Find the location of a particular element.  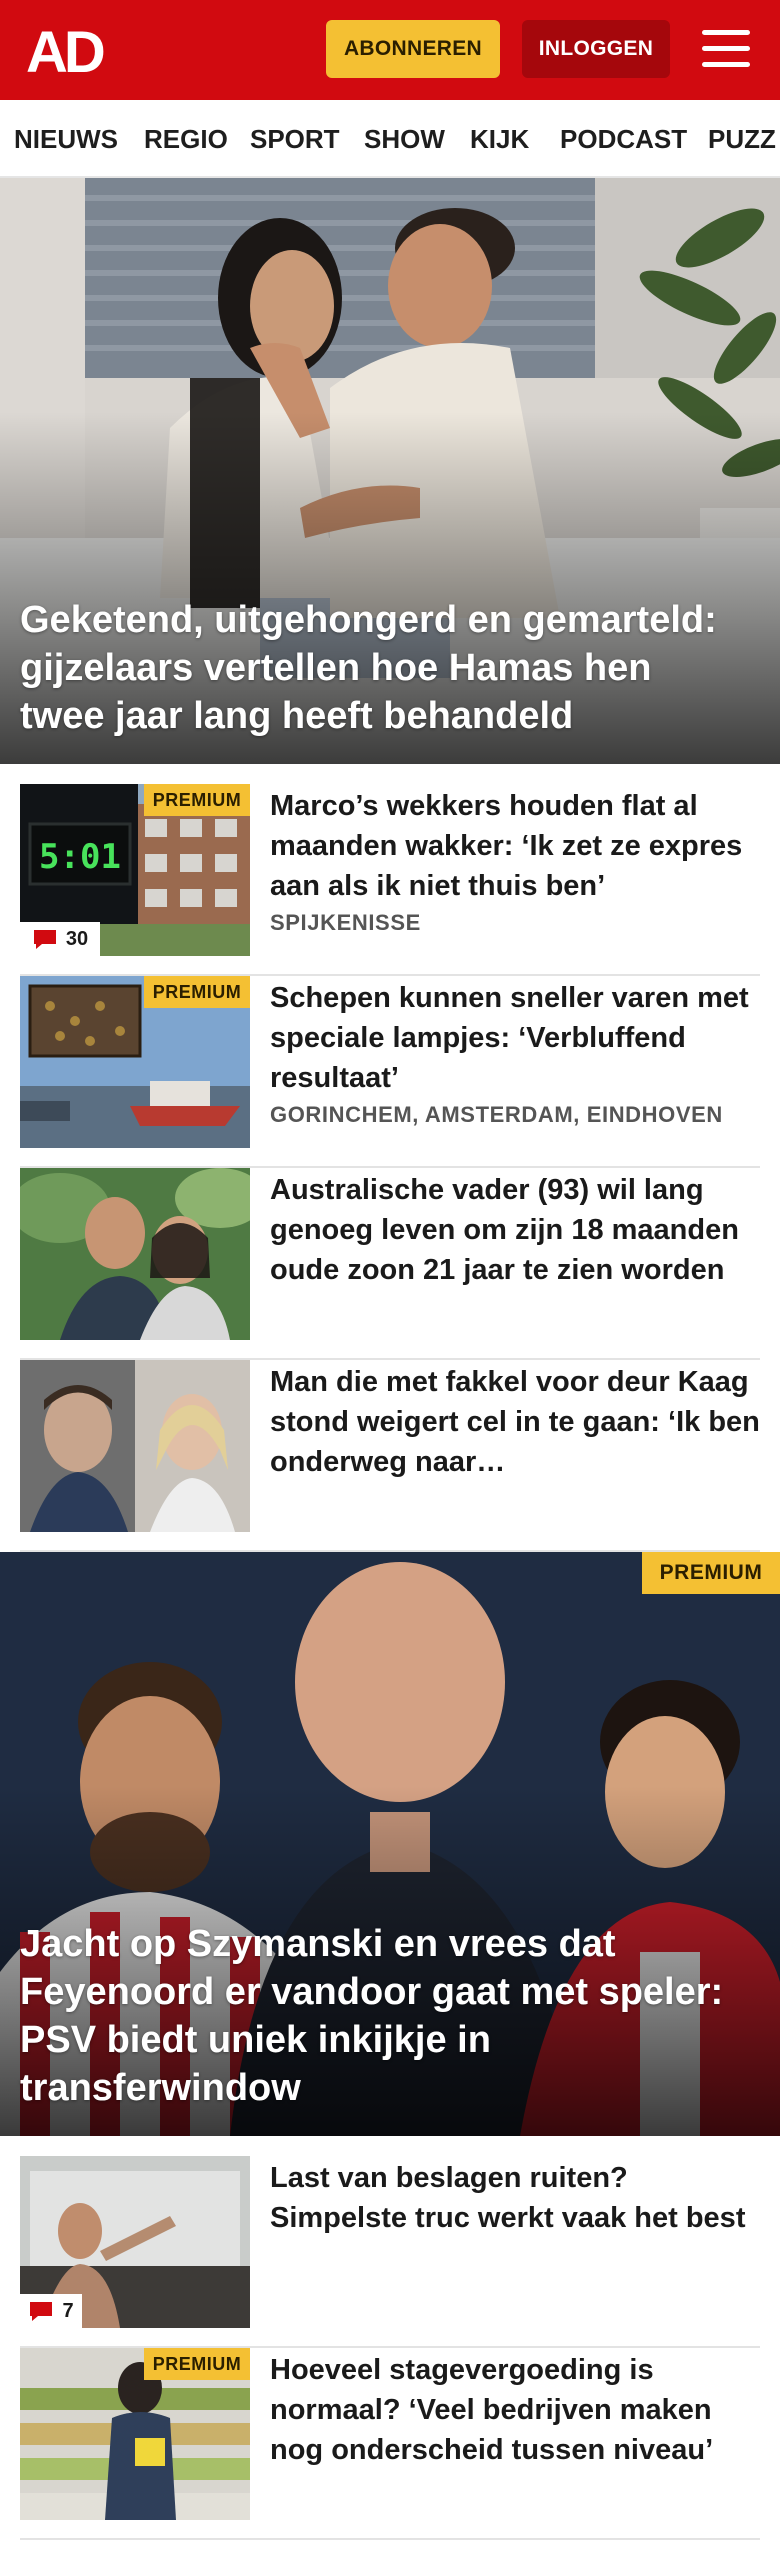

article-thumbnail: 7 is located at coordinates (135, 2242).